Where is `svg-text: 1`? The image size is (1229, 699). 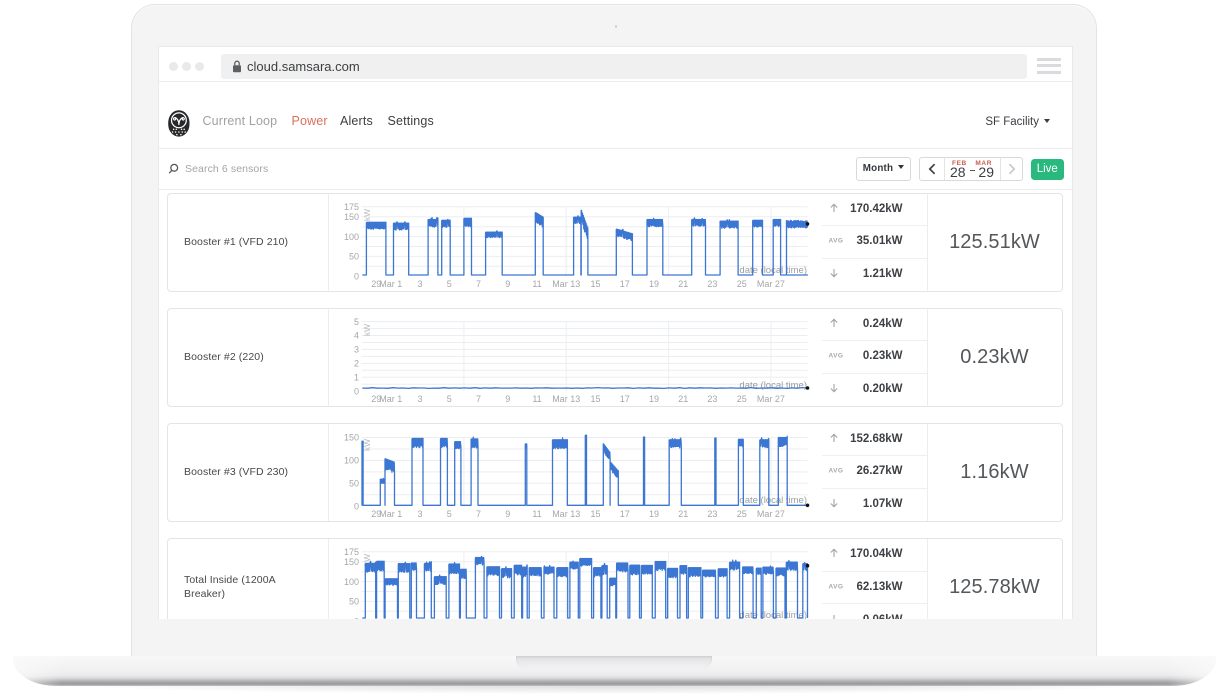 svg-text: 1 is located at coordinates (355, 377).